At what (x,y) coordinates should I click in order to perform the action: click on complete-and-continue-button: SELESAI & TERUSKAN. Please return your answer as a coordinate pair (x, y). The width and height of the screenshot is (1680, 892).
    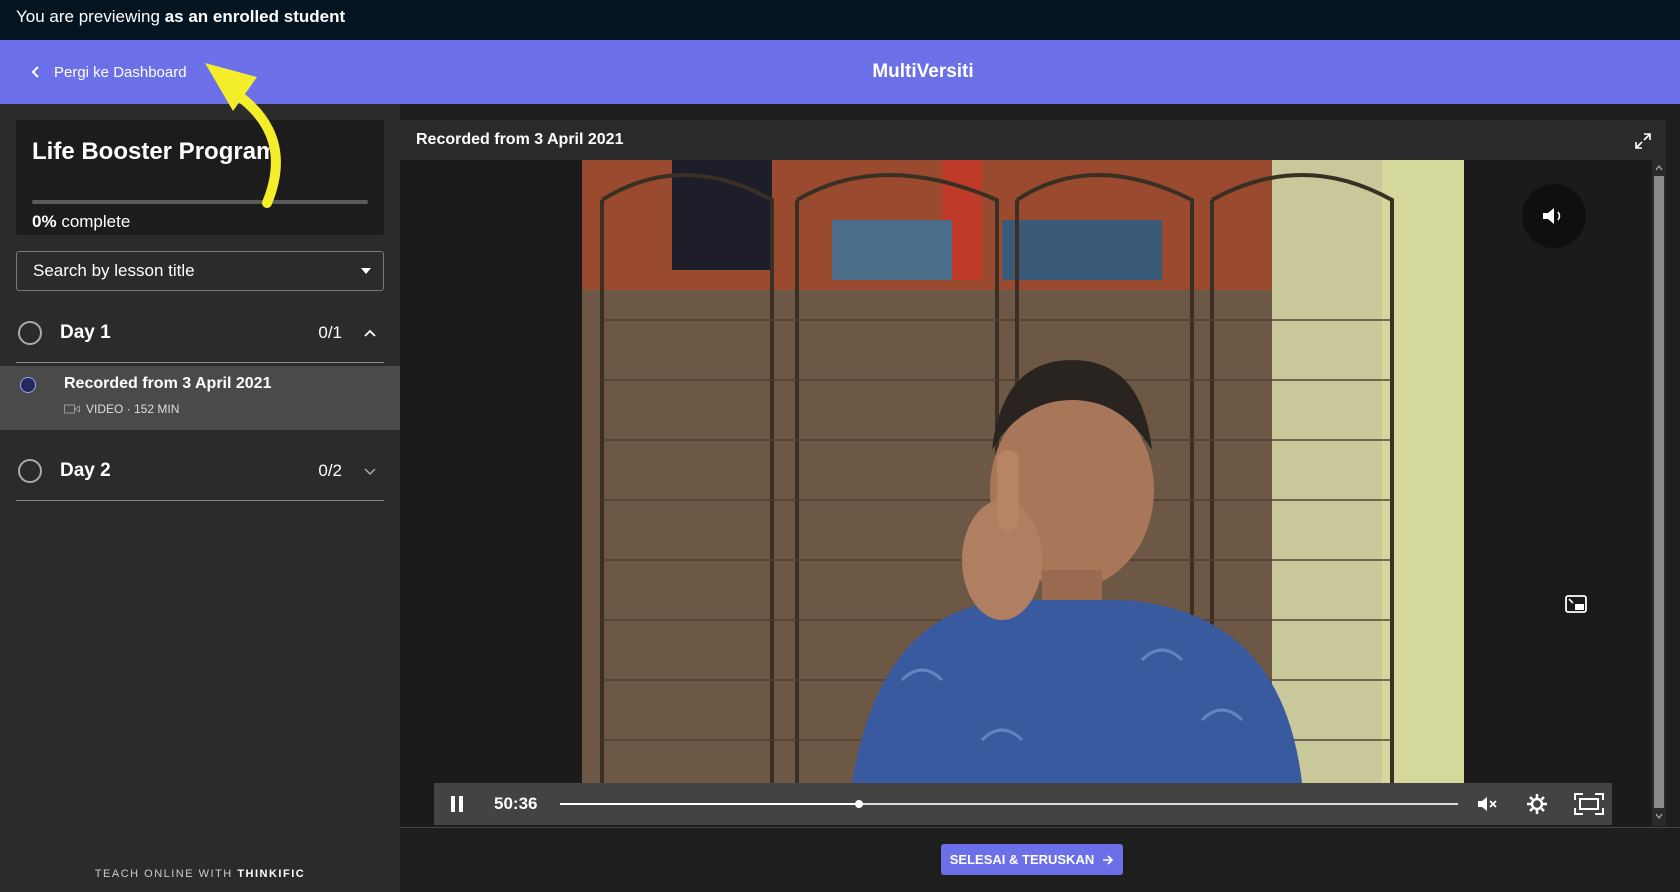
    Looking at the image, I should click on (1032, 859).